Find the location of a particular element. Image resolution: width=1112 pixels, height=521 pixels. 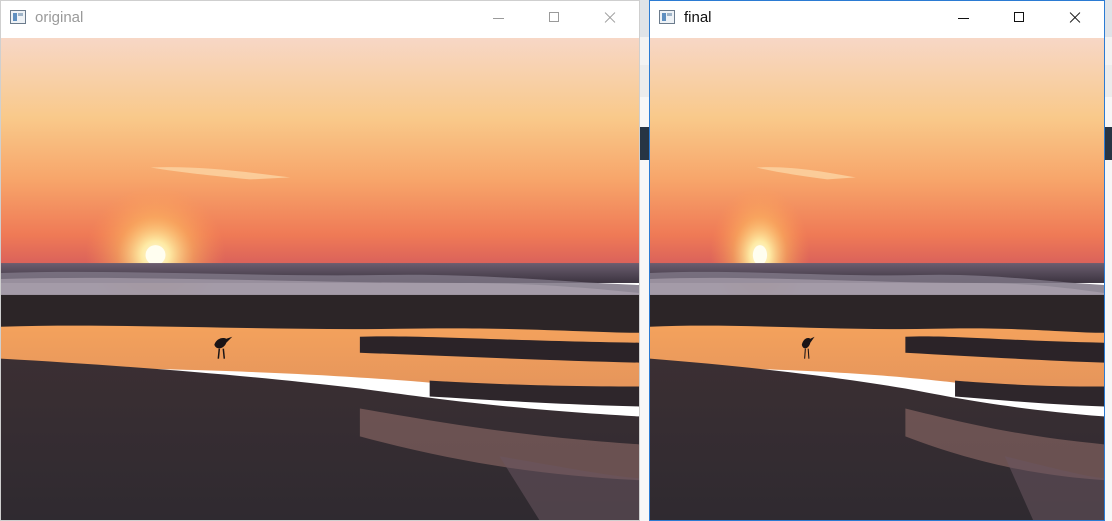

titlebar: original is located at coordinates (320, 19).